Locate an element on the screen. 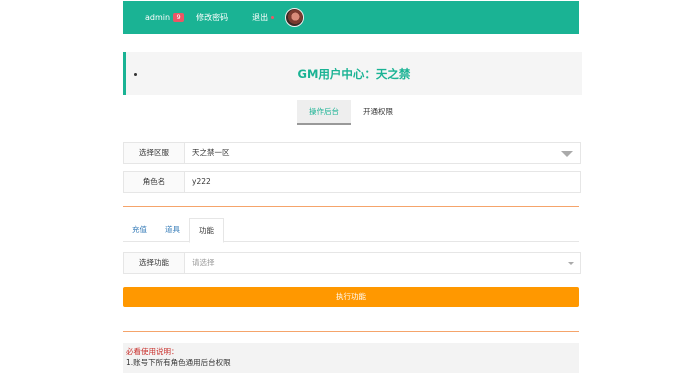 The width and height of the screenshot is (700, 384). function-select: 请选择 is located at coordinates (382, 263).